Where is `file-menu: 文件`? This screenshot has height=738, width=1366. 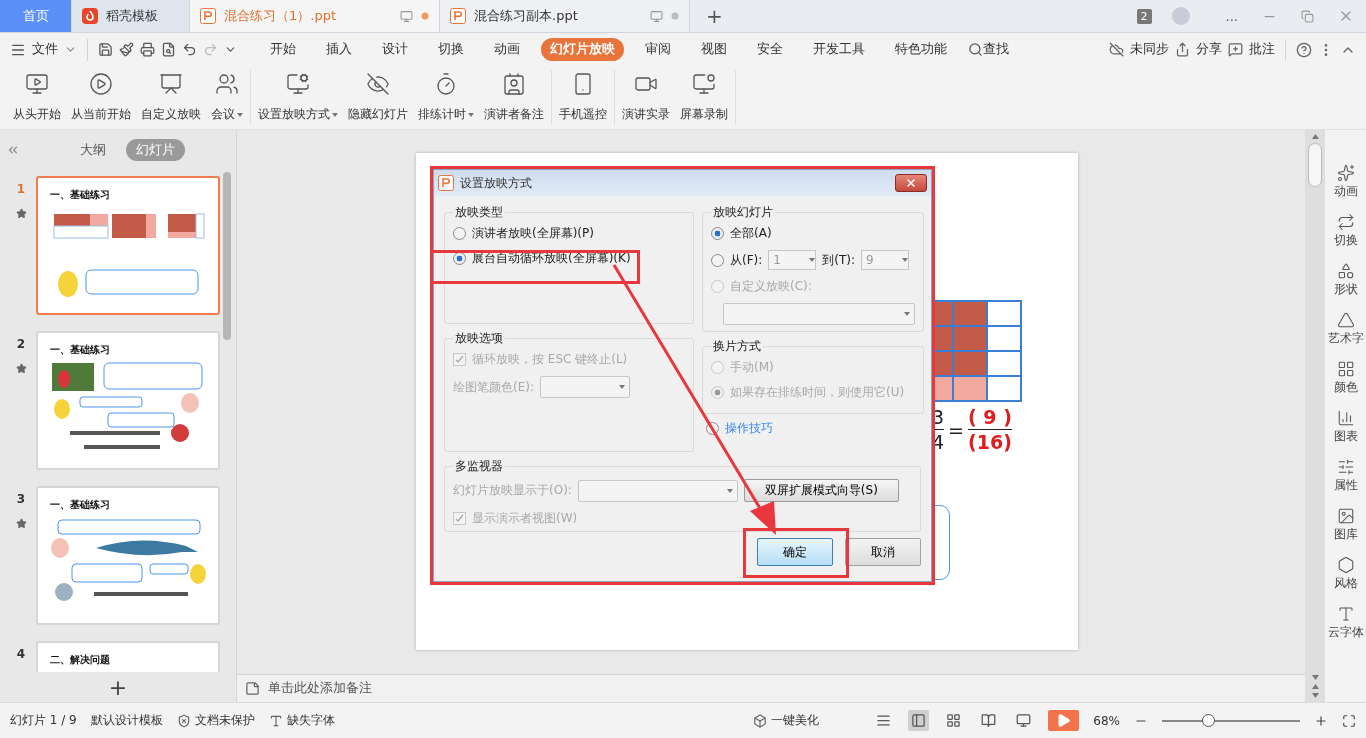
file-menu: 文件 is located at coordinates (45, 49).